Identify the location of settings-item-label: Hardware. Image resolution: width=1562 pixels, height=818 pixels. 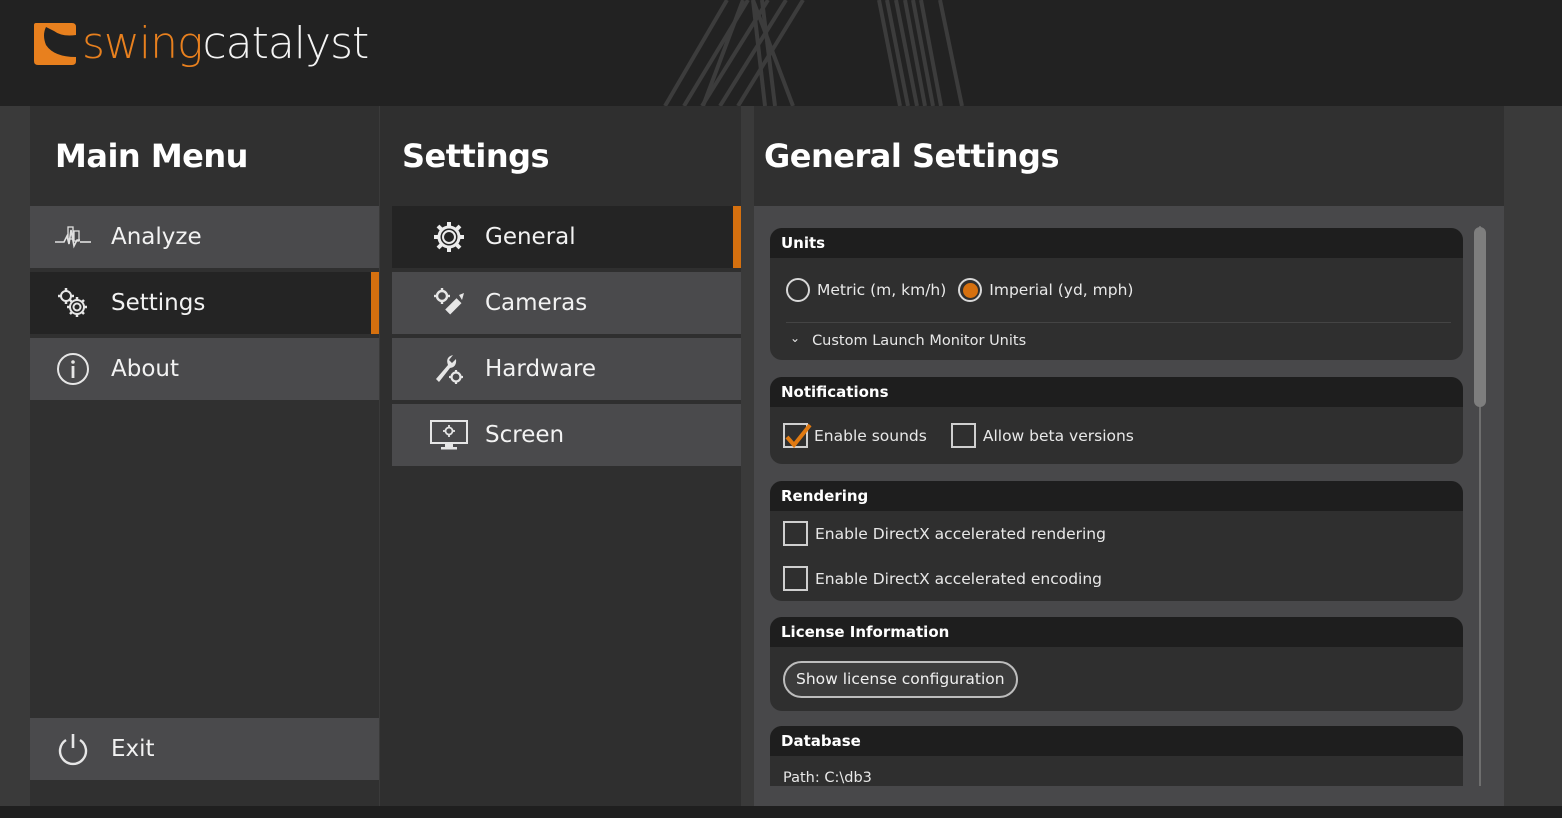
(541, 369).